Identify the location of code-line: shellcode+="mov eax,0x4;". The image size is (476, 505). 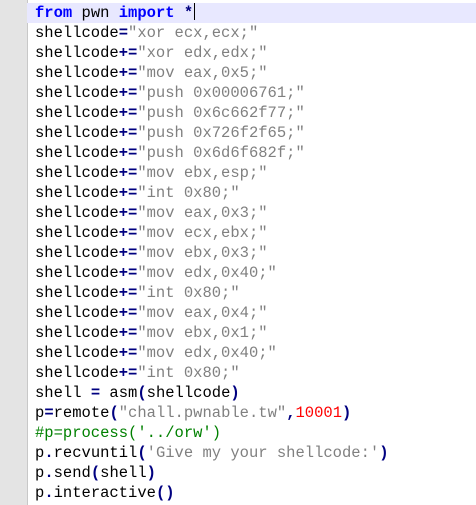
(255, 313).